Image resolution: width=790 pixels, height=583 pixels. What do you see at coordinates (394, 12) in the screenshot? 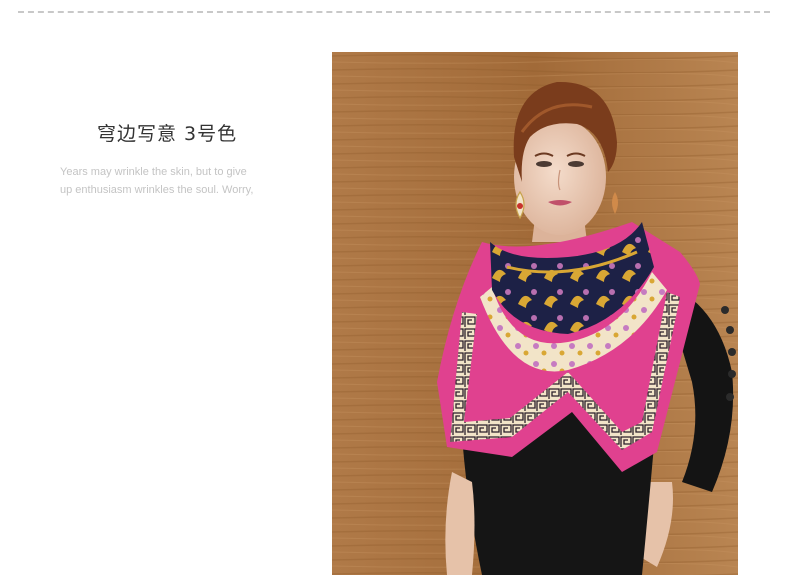
I see `top-dashed-divider` at bounding box center [394, 12].